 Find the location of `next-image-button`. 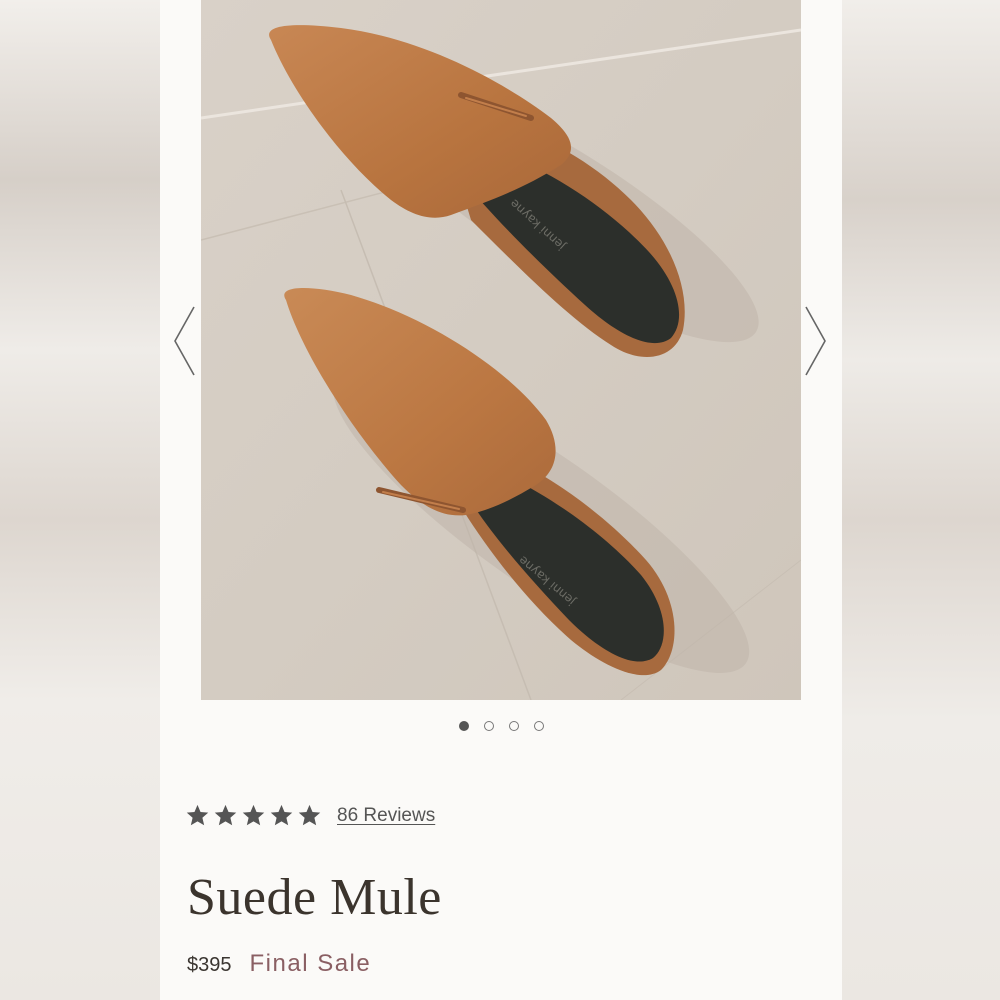

next-image-button is located at coordinates (815, 341).